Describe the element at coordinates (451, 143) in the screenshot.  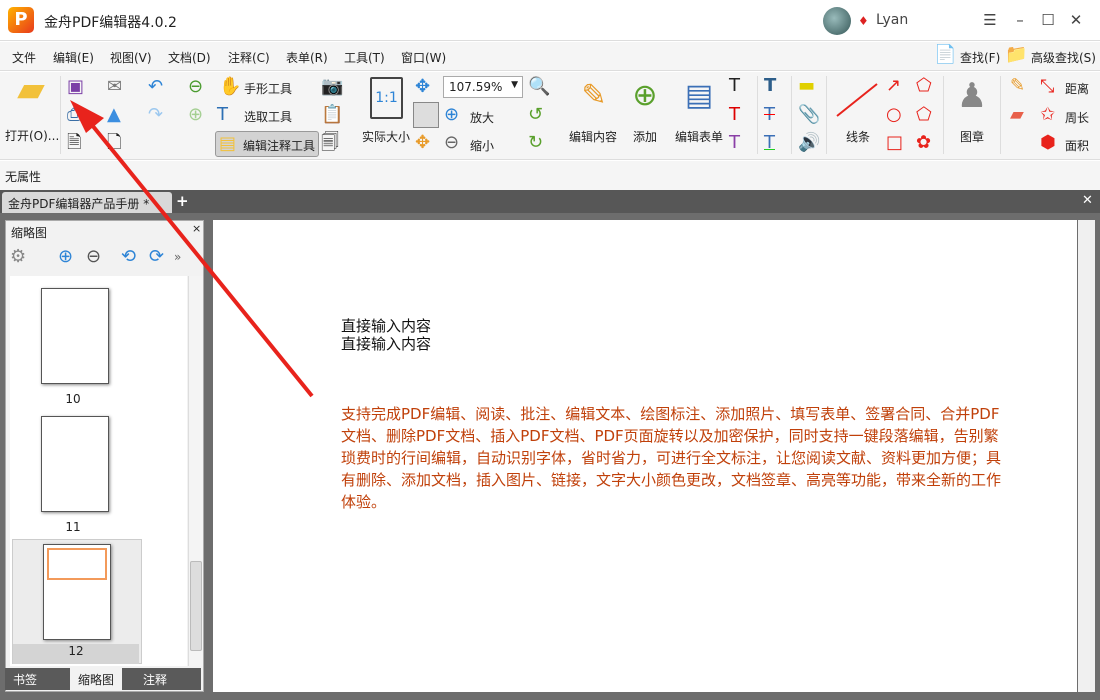
I see `zoom-out-icon: ⊖` at that location.